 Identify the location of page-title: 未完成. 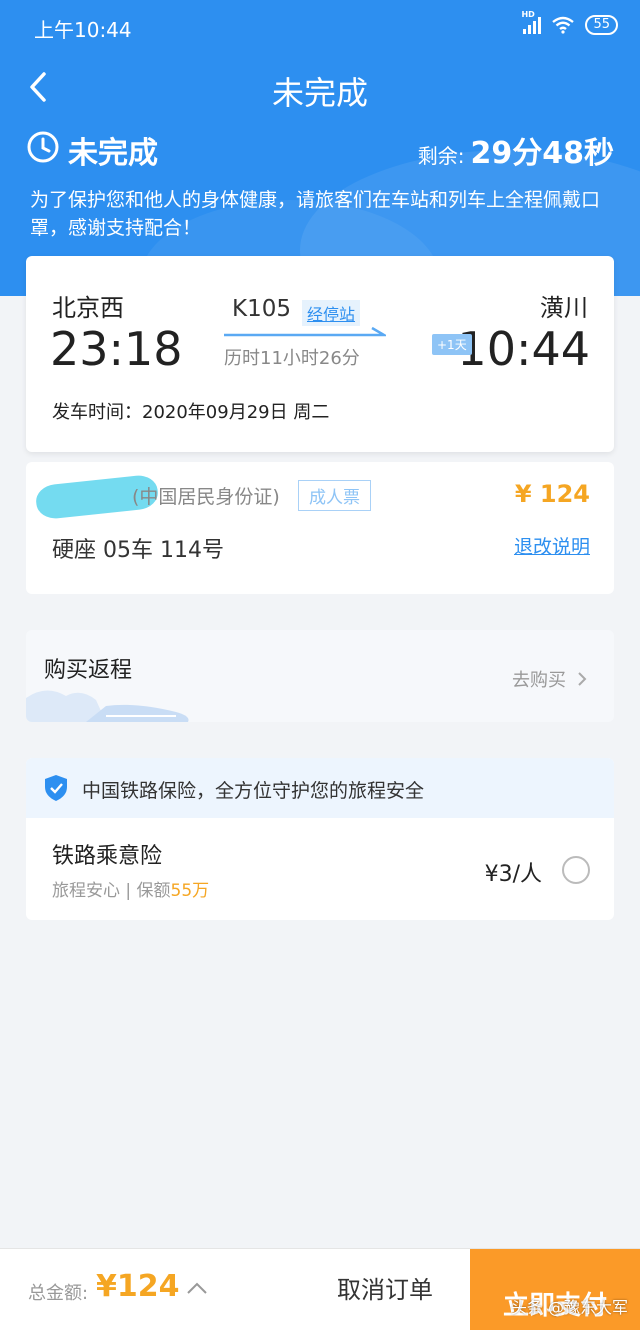
(319, 93).